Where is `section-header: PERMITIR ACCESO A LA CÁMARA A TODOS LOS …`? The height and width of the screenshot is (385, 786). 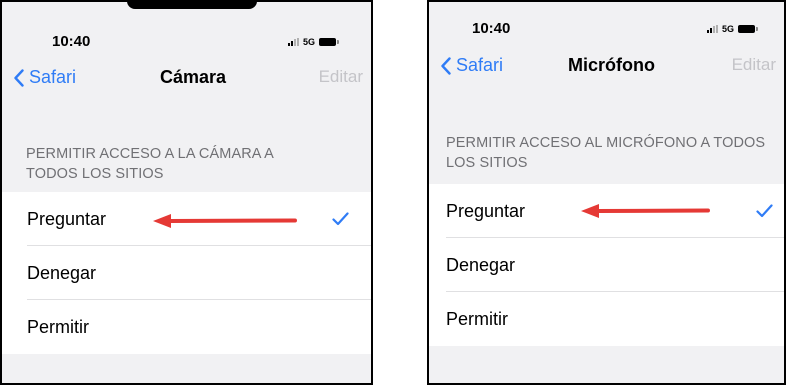 section-header: PERMITIR ACCESO A LA CÁMARA A TODOS LOS … is located at coordinates (150, 164).